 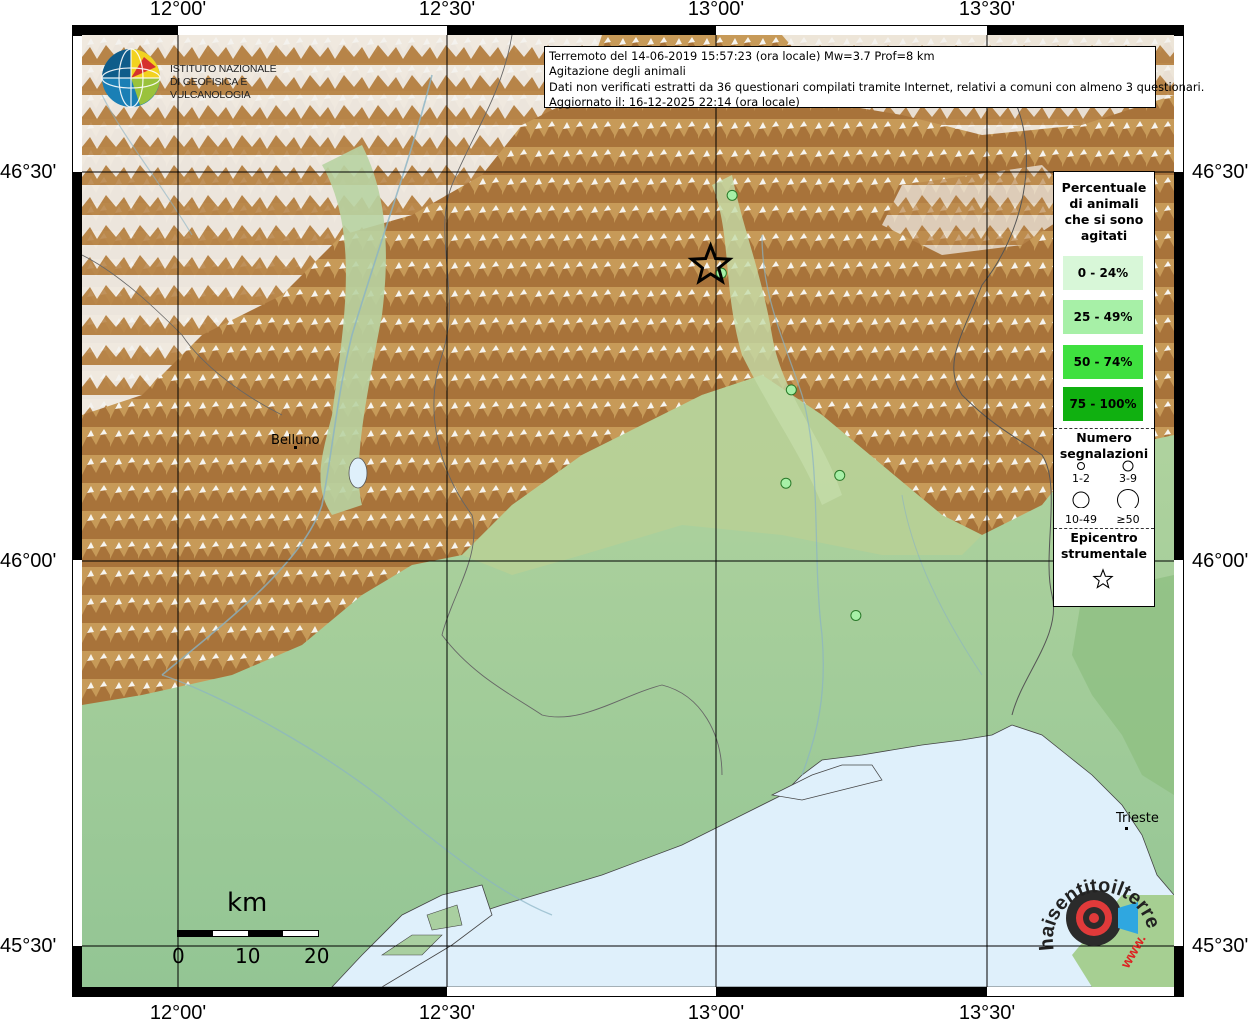 I want to click on lat-label-left-3: 45°30', so click(x=28, y=946).